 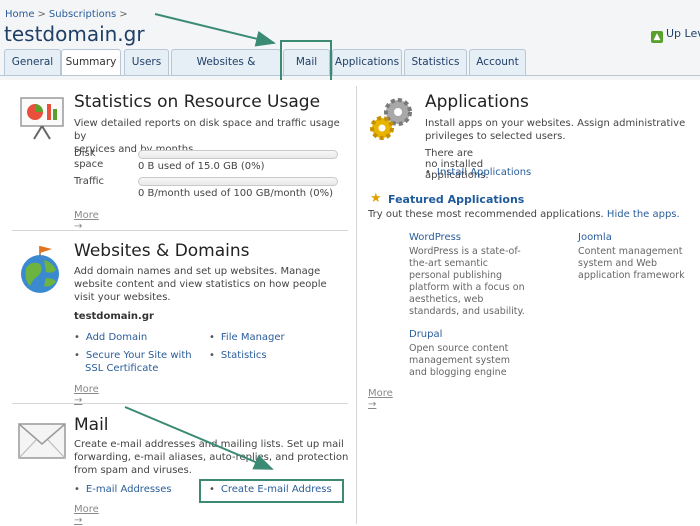 What do you see at coordinates (446, 299) in the screenshot?
I see `app-desc-line: aesthetics, web` at bounding box center [446, 299].